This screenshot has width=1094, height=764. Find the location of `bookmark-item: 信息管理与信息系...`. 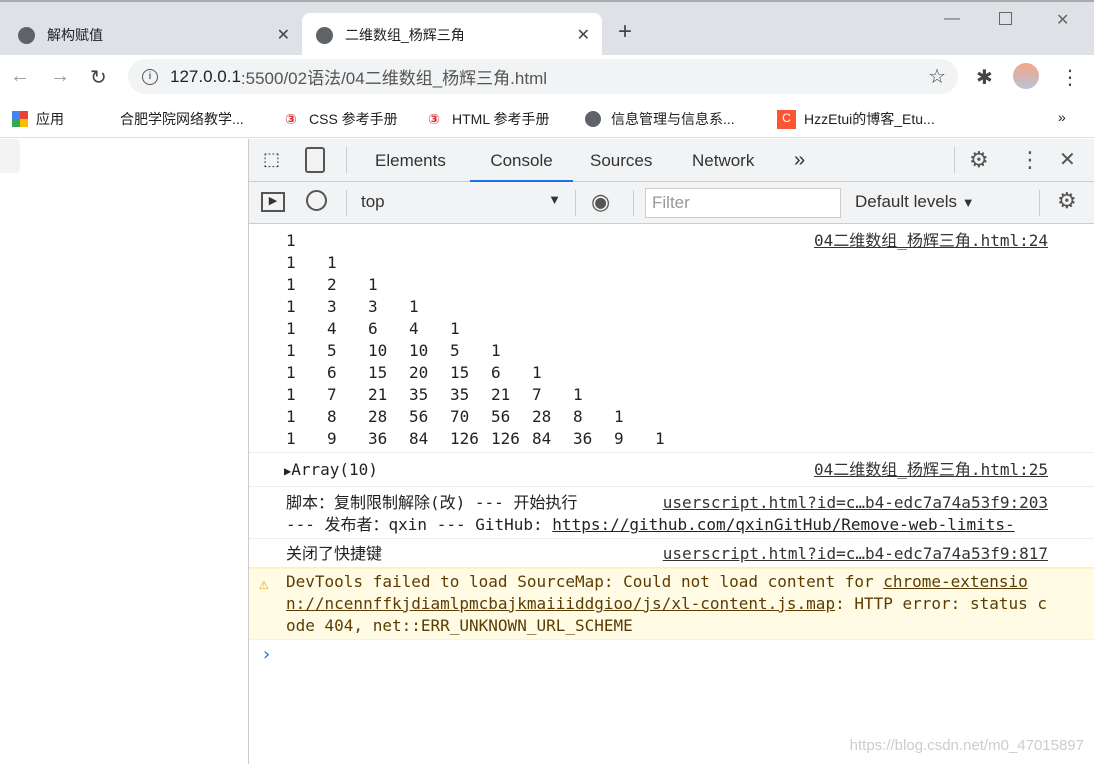

bookmark-item: 信息管理与信息系... is located at coordinates (660, 119).